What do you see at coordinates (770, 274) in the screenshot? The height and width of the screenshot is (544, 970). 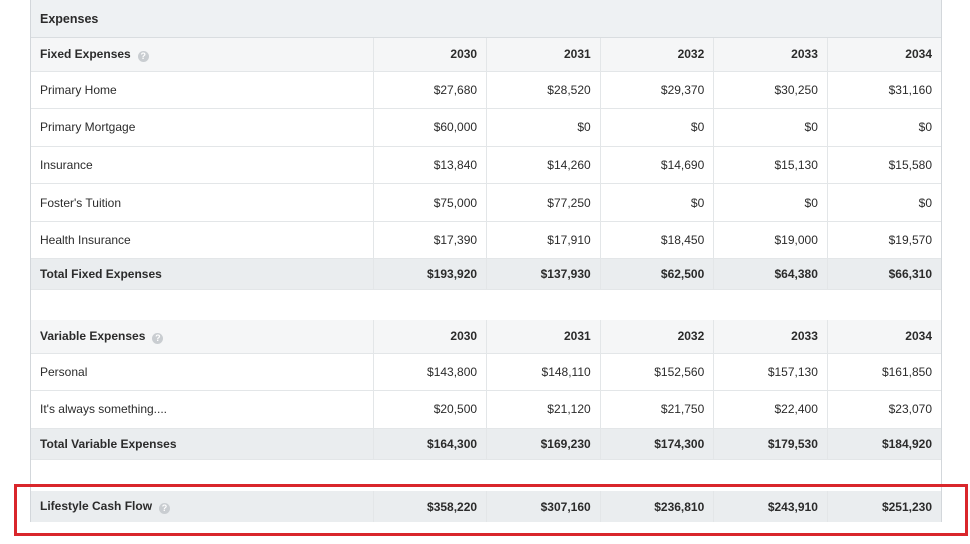 I see `total-value: $64,380` at bounding box center [770, 274].